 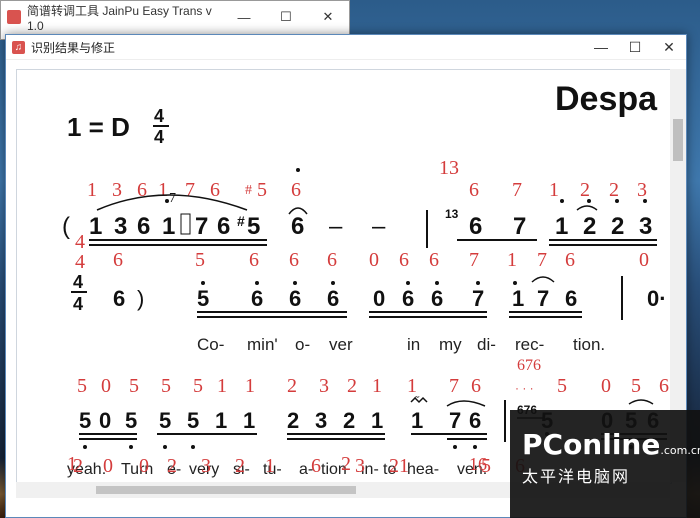 What do you see at coordinates (450, 344) in the screenshot?
I see `svg-text: my` at bounding box center [450, 344].